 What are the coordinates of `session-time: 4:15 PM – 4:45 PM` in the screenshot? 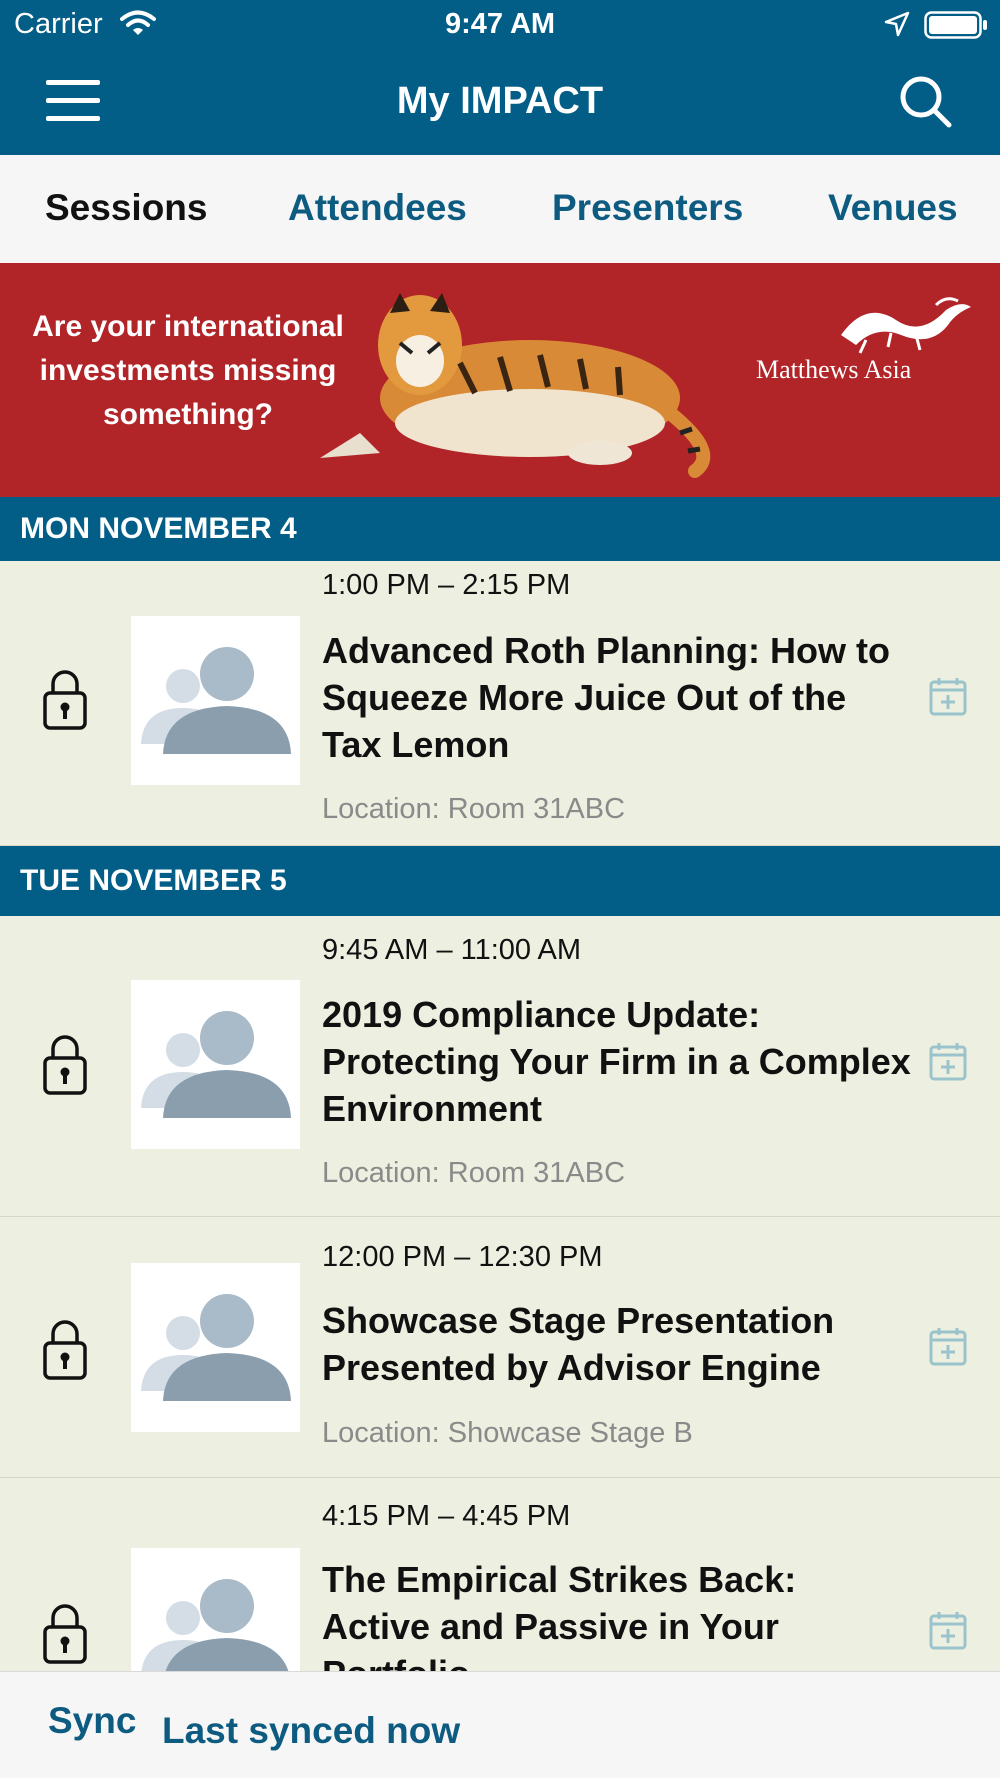 It's located at (446, 1516).